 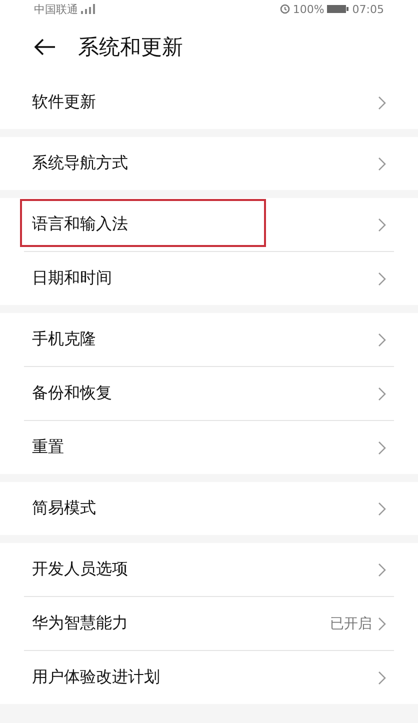 What do you see at coordinates (64, 508) in the screenshot?
I see `row-label: 简易模式` at bounding box center [64, 508].